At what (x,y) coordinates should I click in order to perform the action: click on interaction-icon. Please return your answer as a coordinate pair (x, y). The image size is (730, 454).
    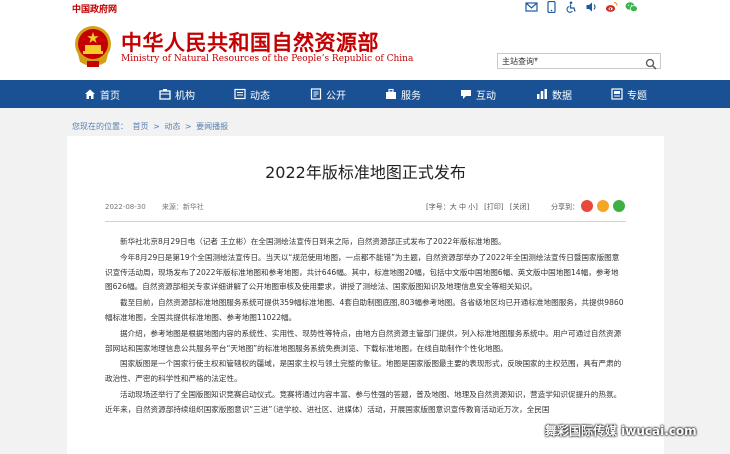
    Looking at the image, I should click on (466, 94).